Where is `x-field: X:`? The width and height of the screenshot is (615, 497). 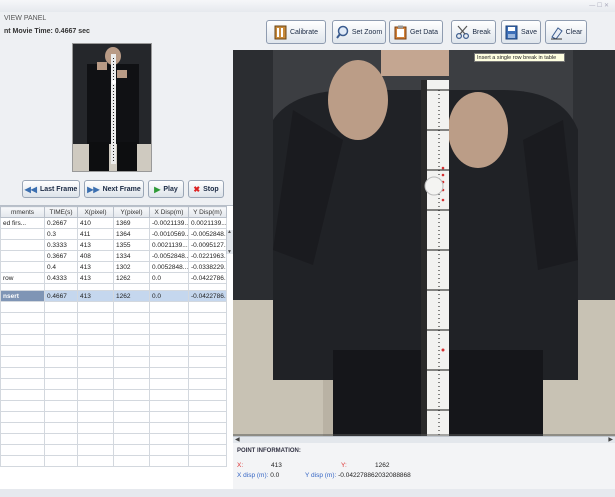 x-field: X: is located at coordinates (240, 465).